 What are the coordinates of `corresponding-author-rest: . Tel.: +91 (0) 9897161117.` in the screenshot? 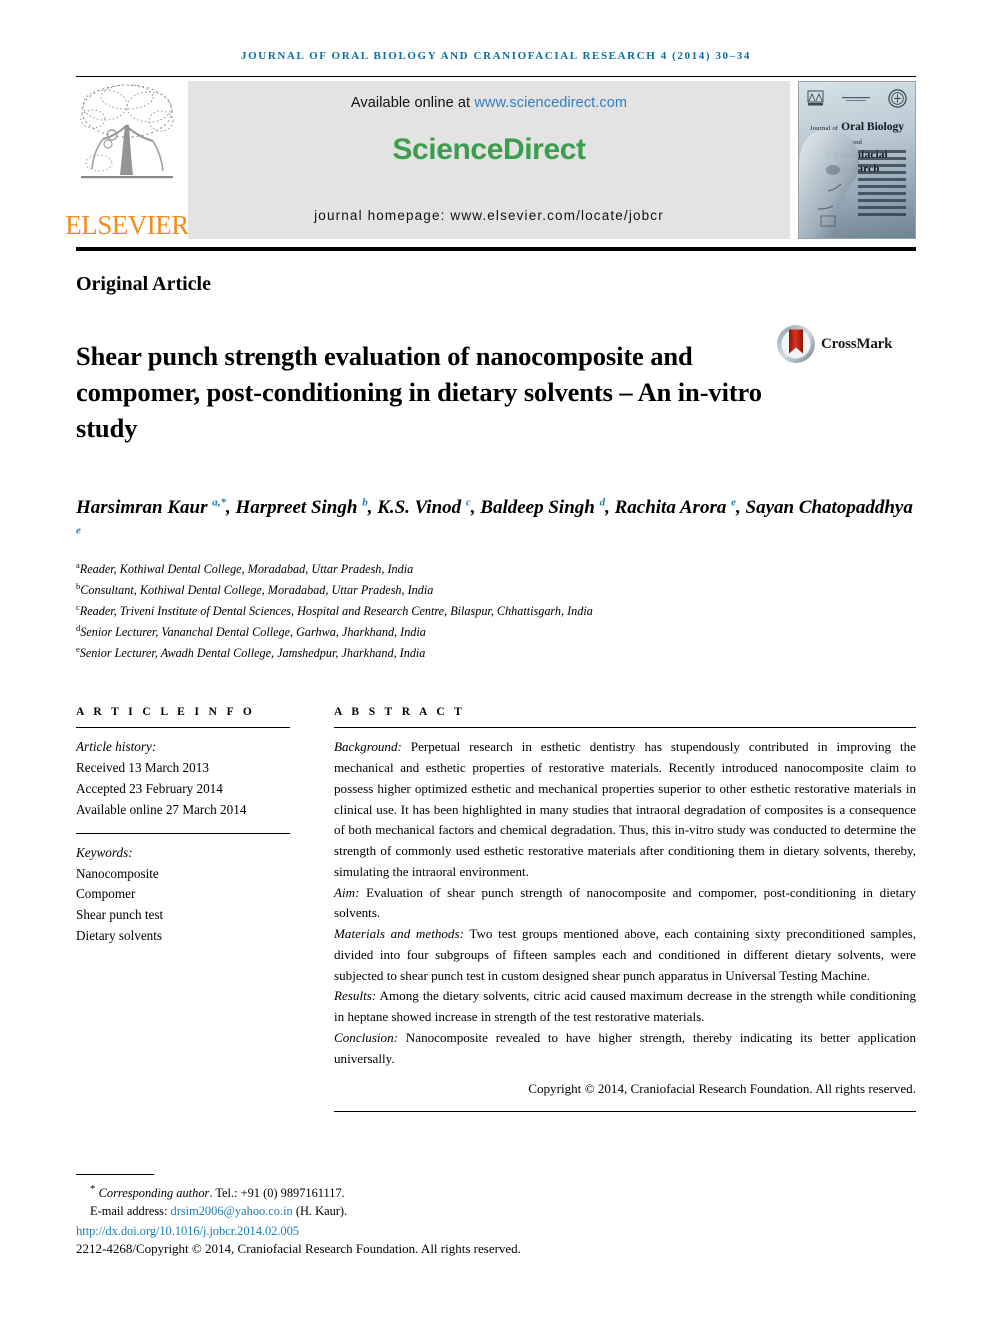 It's located at (277, 1192).